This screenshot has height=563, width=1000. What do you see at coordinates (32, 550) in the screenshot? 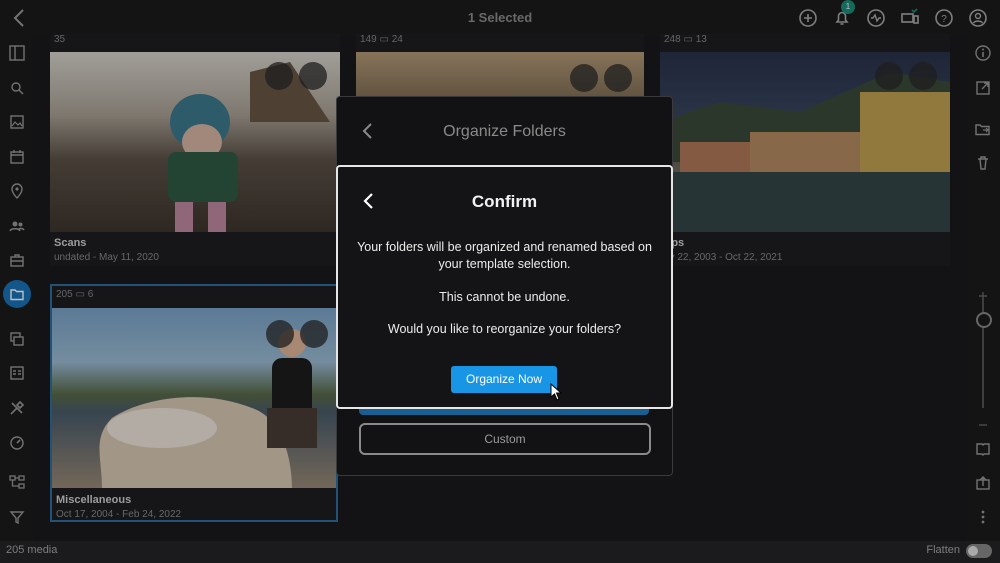
I see `media-count-label: 205 media` at bounding box center [32, 550].